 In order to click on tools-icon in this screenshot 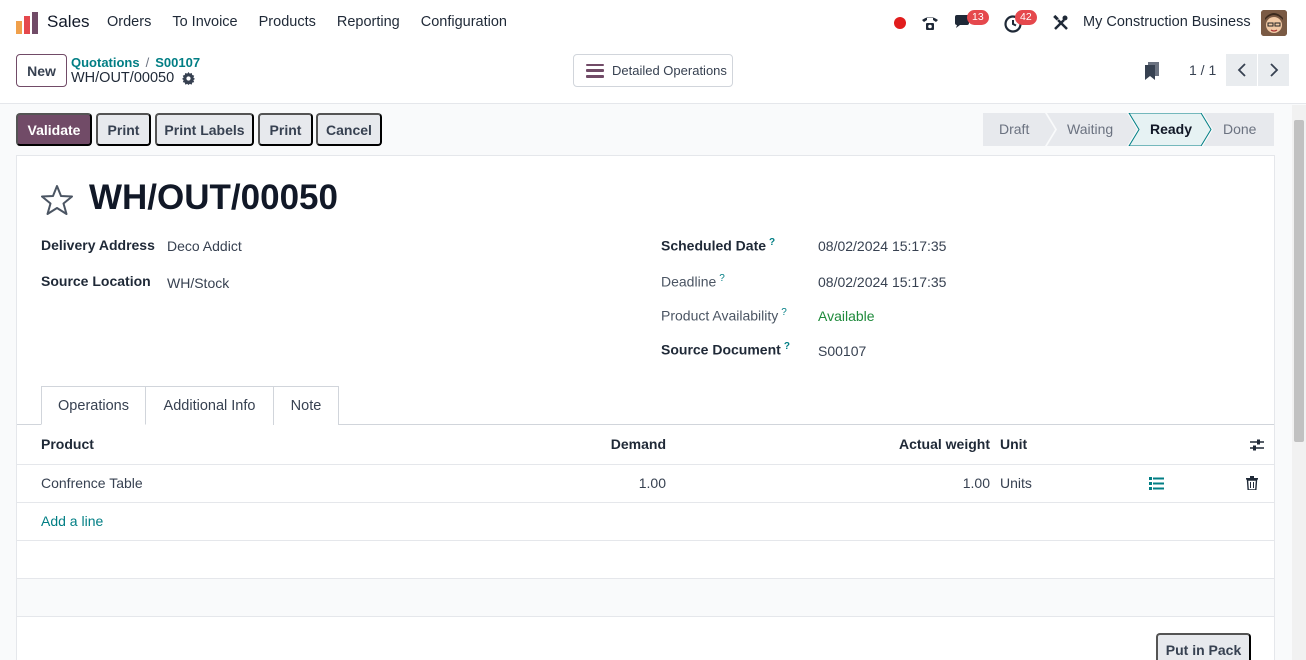, I will do `click(1061, 23)`.